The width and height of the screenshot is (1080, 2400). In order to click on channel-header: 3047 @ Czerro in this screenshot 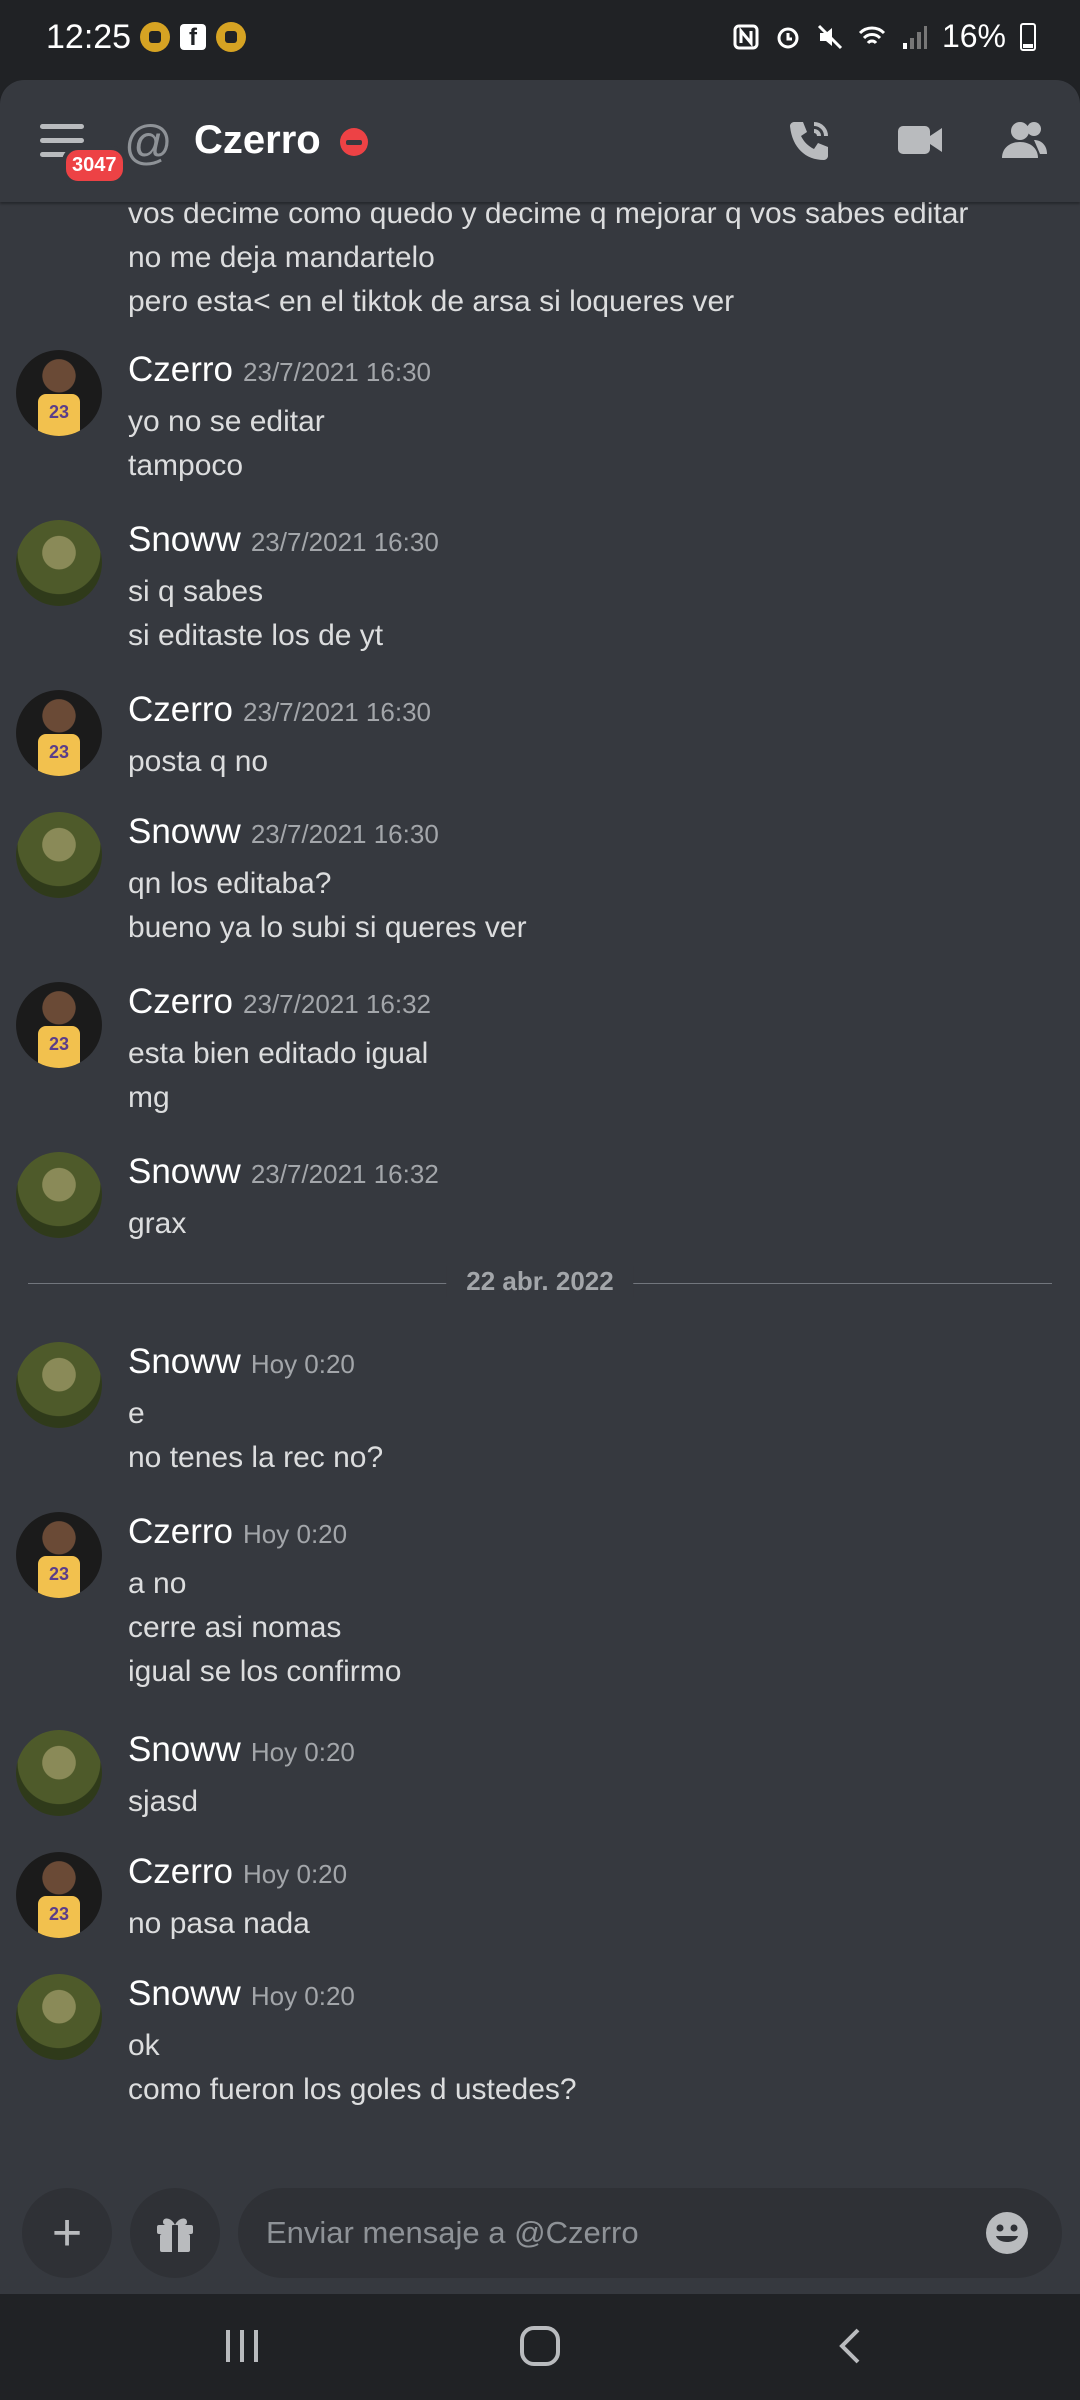, I will do `click(540, 141)`.